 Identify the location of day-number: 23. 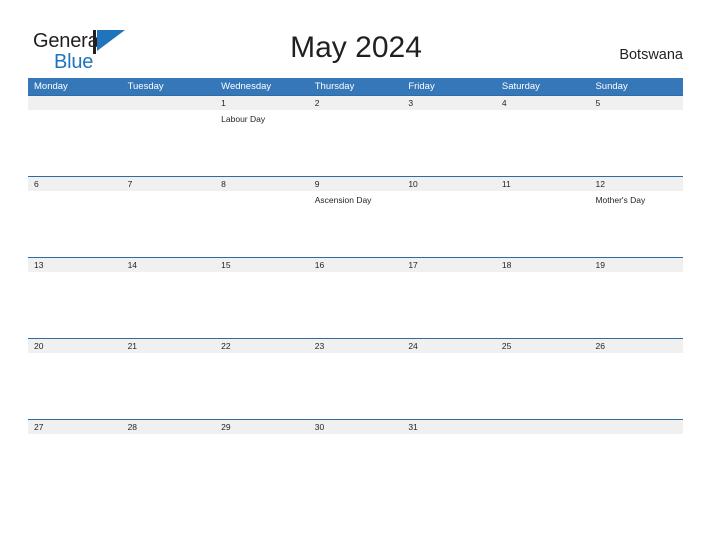
(356, 346).